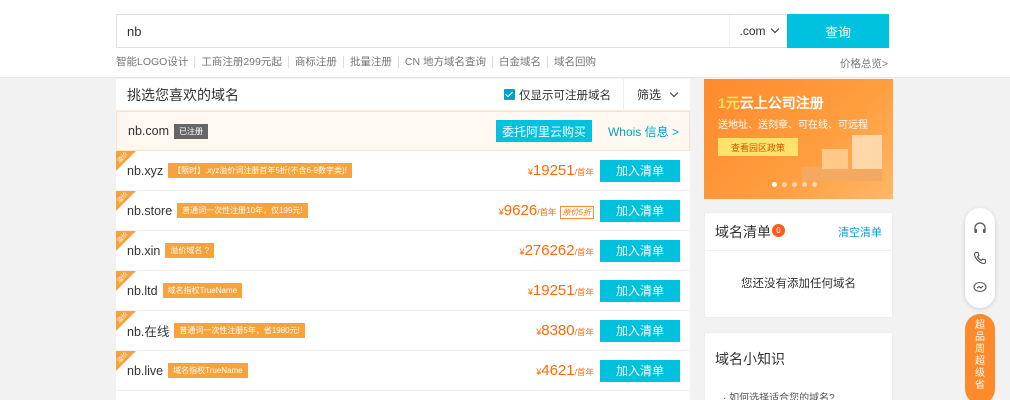 This screenshot has width=1010, height=400. What do you see at coordinates (860, 232) in the screenshot?
I see `clear-cart-link: 清空清单` at bounding box center [860, 232].